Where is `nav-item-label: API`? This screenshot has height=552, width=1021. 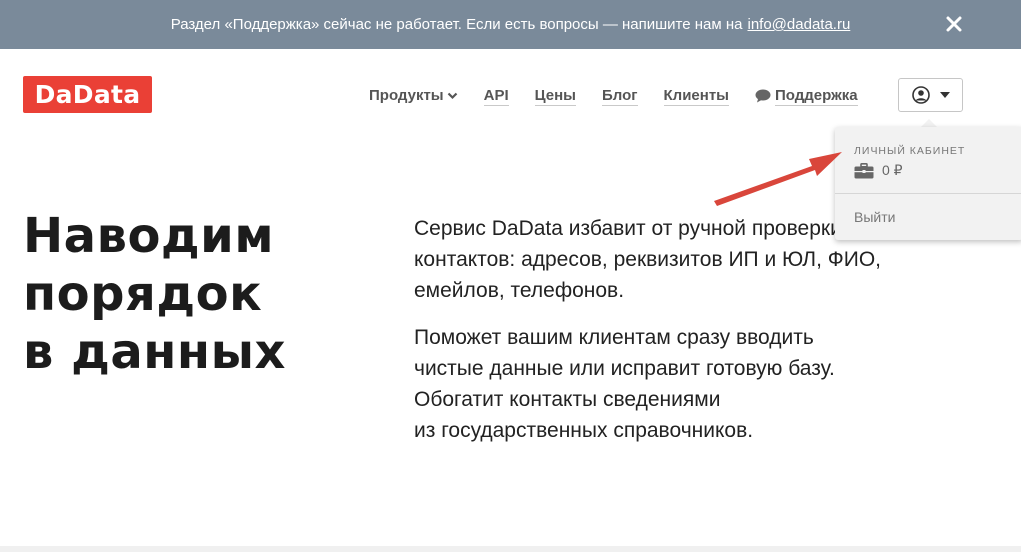 nav-item-label: API is located at coordinates (496, 96).